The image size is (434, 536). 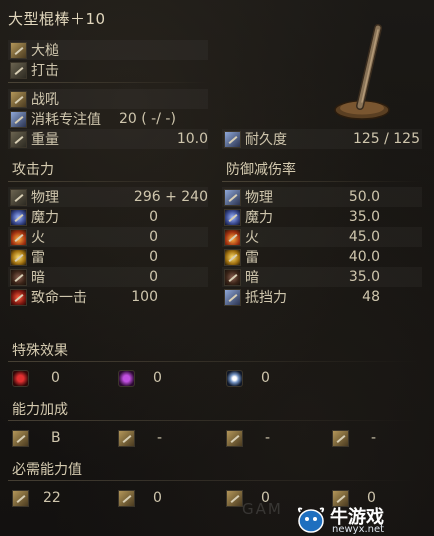 I want to click on dark-defense-icon, so click(x=232, y=277).